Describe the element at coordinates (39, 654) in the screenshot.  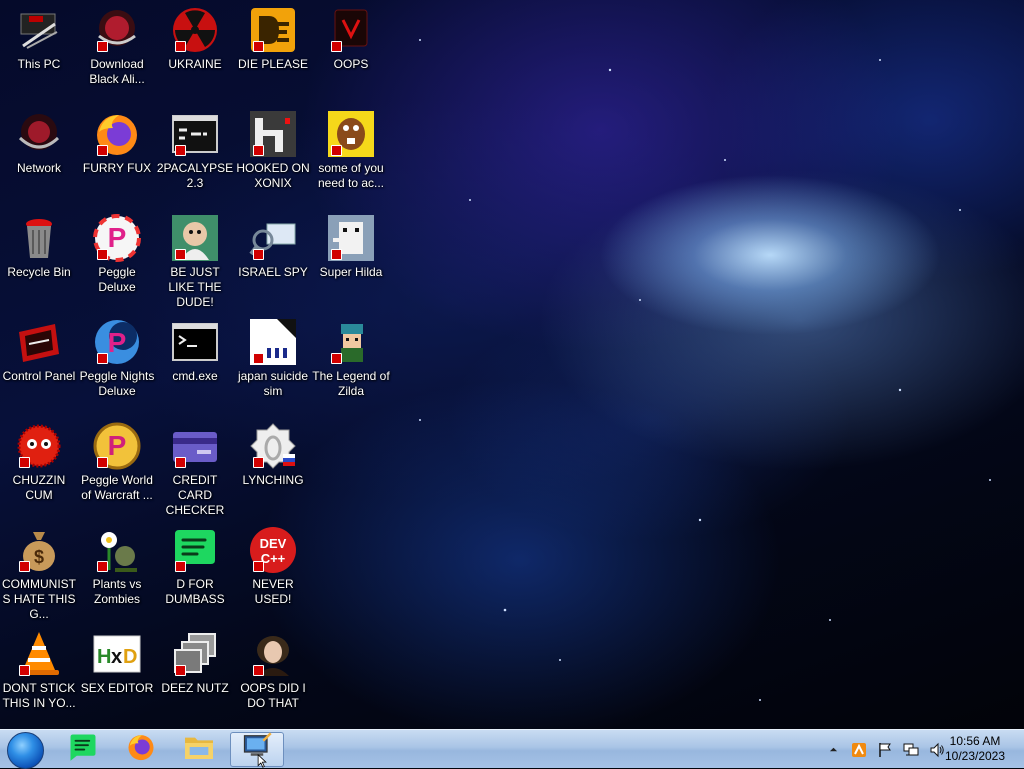
I see `vlc-icon` at that location.